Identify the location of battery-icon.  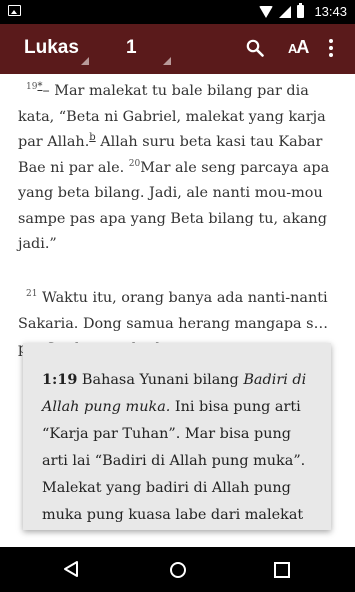
(301, 10).